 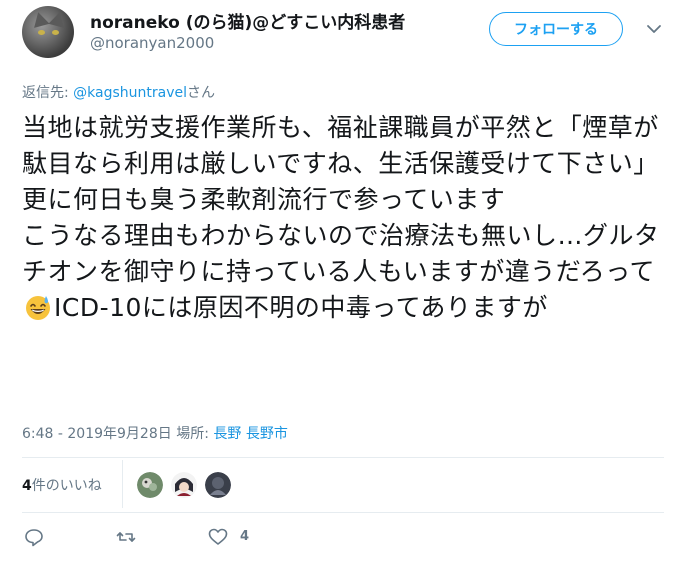 What do you see at coordinates (130, 93) in the screenshot?
I see `reply-mention-link: @kagshuntravel` at bounding box center [130, 93].